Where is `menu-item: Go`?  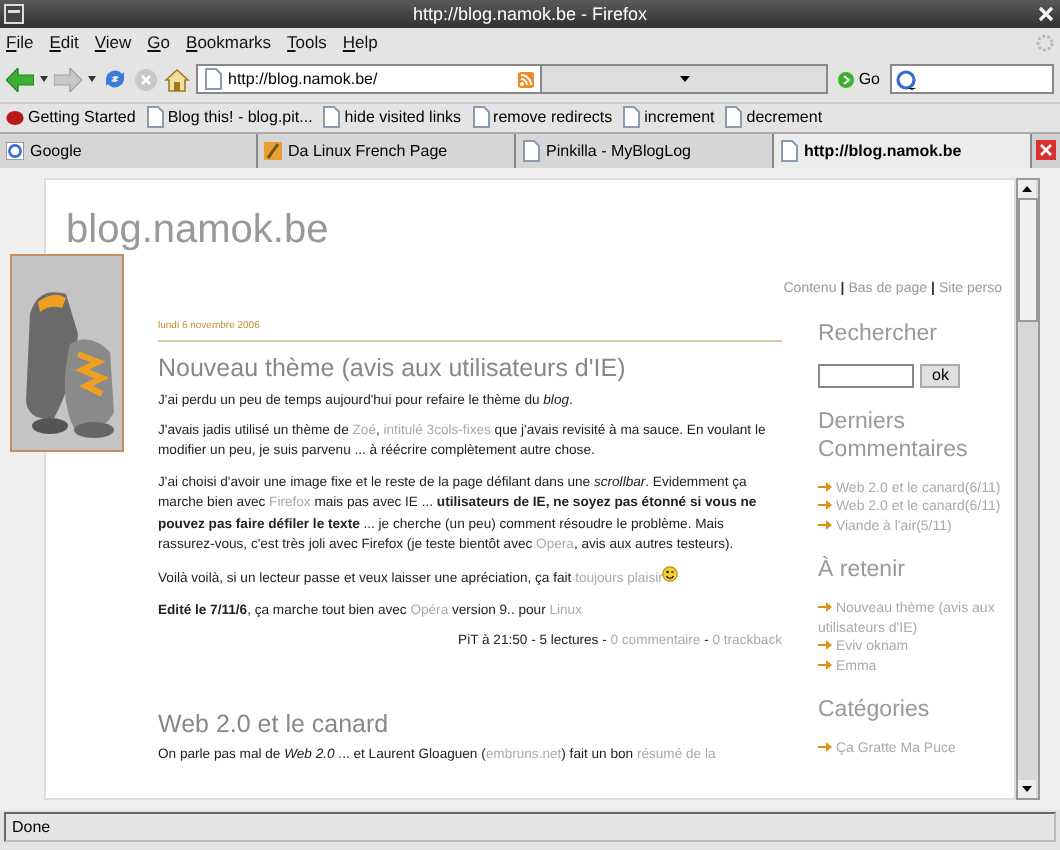
menu-item: Go is located at coordinates (159, 42).